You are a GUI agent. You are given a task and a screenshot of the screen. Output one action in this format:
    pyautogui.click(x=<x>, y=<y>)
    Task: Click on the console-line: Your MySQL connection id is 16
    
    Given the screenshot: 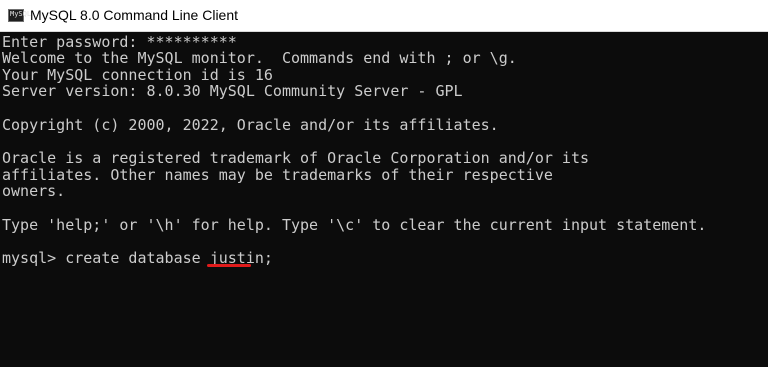 What is the action you would take?
    pyautogui.click(x=137, y=75)
    